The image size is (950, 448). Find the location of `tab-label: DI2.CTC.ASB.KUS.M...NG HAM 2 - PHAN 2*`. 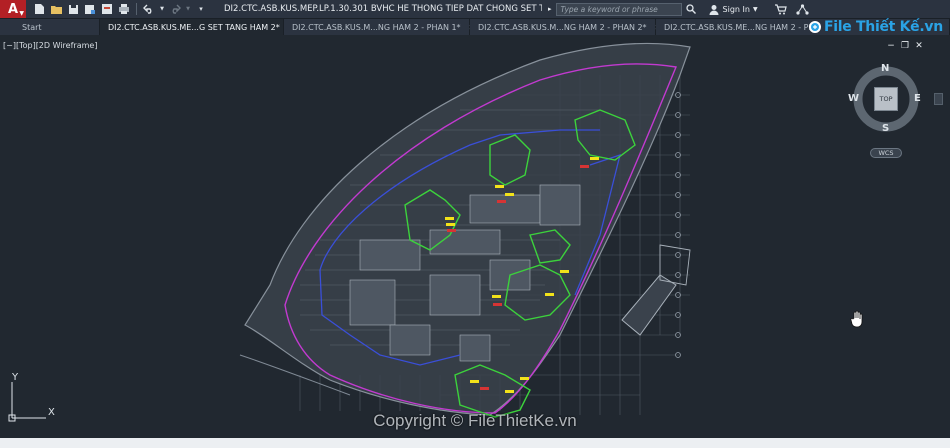

tab-label: DI2.CTC.ASB.KUS.M...NG HAM 2 - PHAN 2* is located at coordinates (562, 27).